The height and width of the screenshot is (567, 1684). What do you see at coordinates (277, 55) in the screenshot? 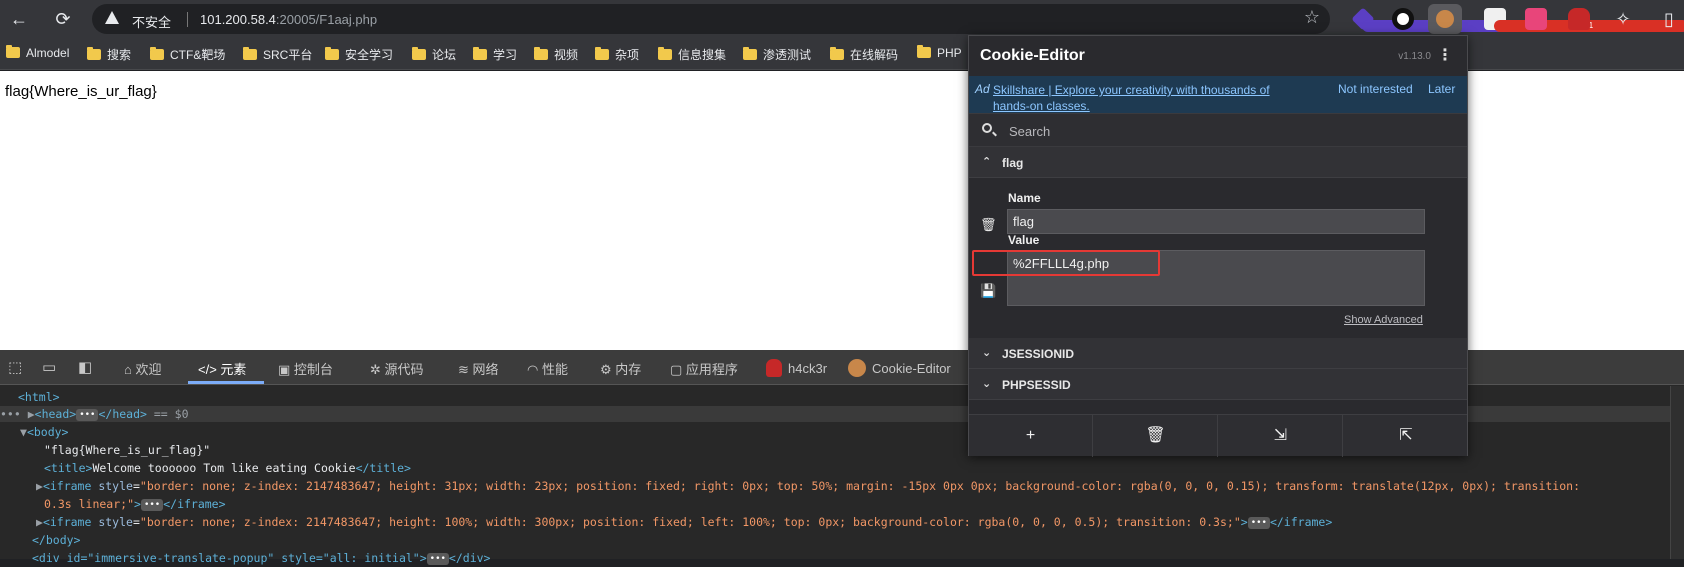
I see `bookmark-item: SRC平台` at bounding box center [277, 55].